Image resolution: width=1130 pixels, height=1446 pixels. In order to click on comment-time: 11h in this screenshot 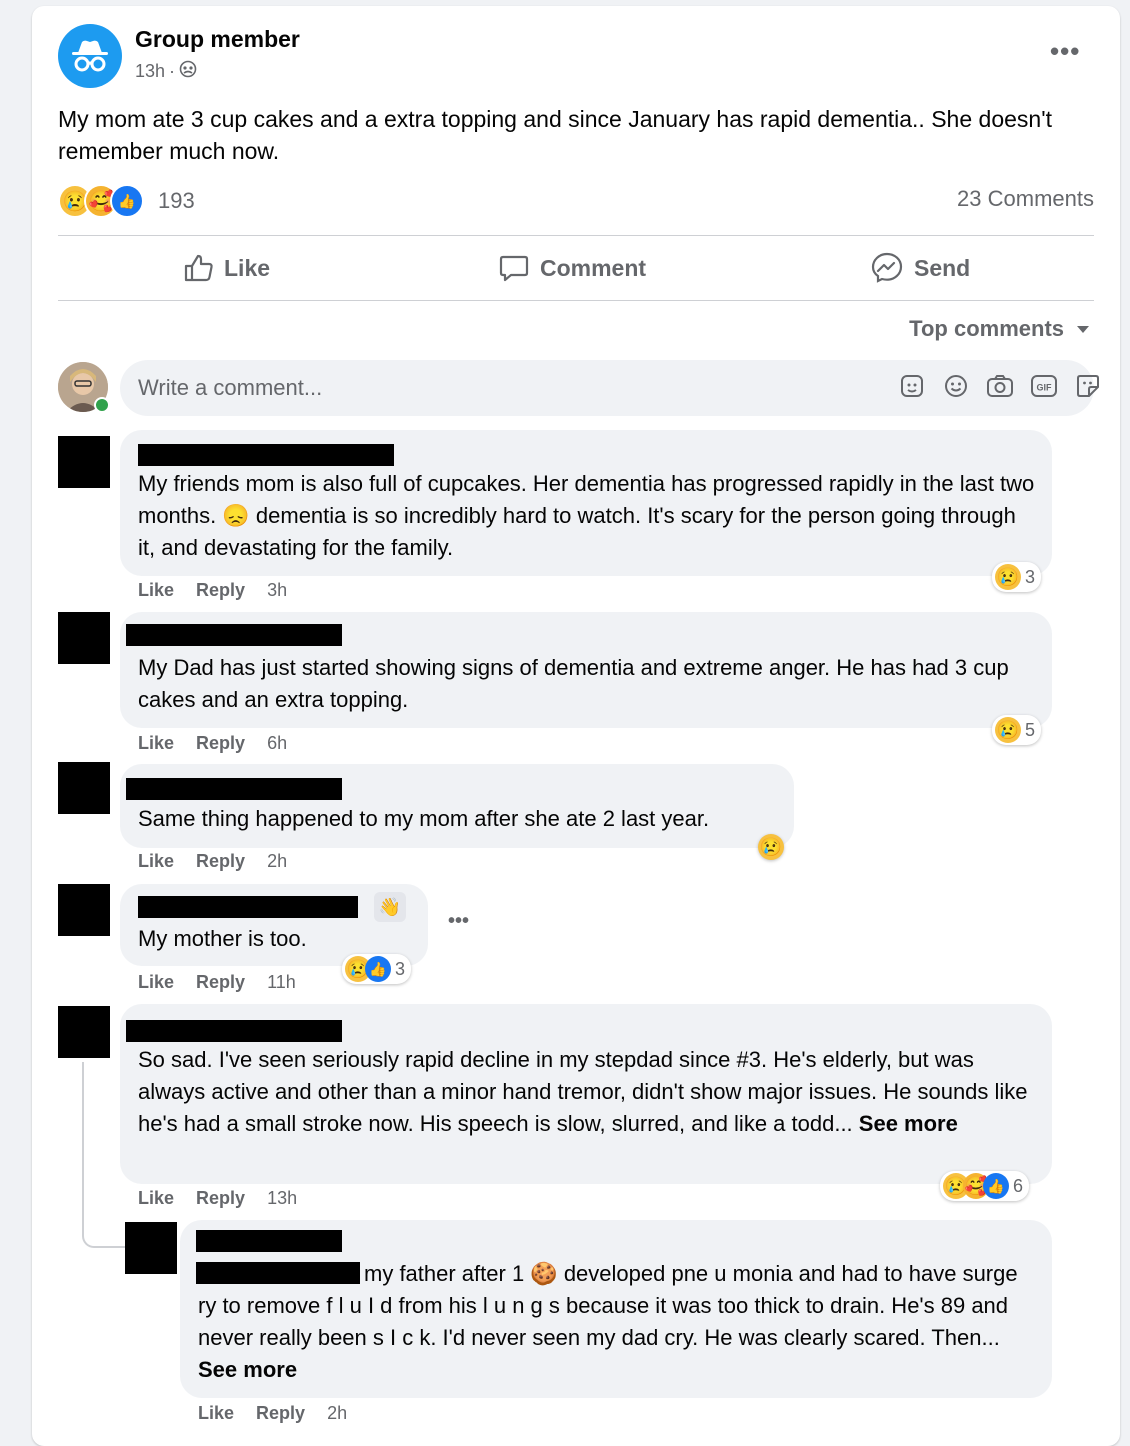, I will do `click(281, 982)`.